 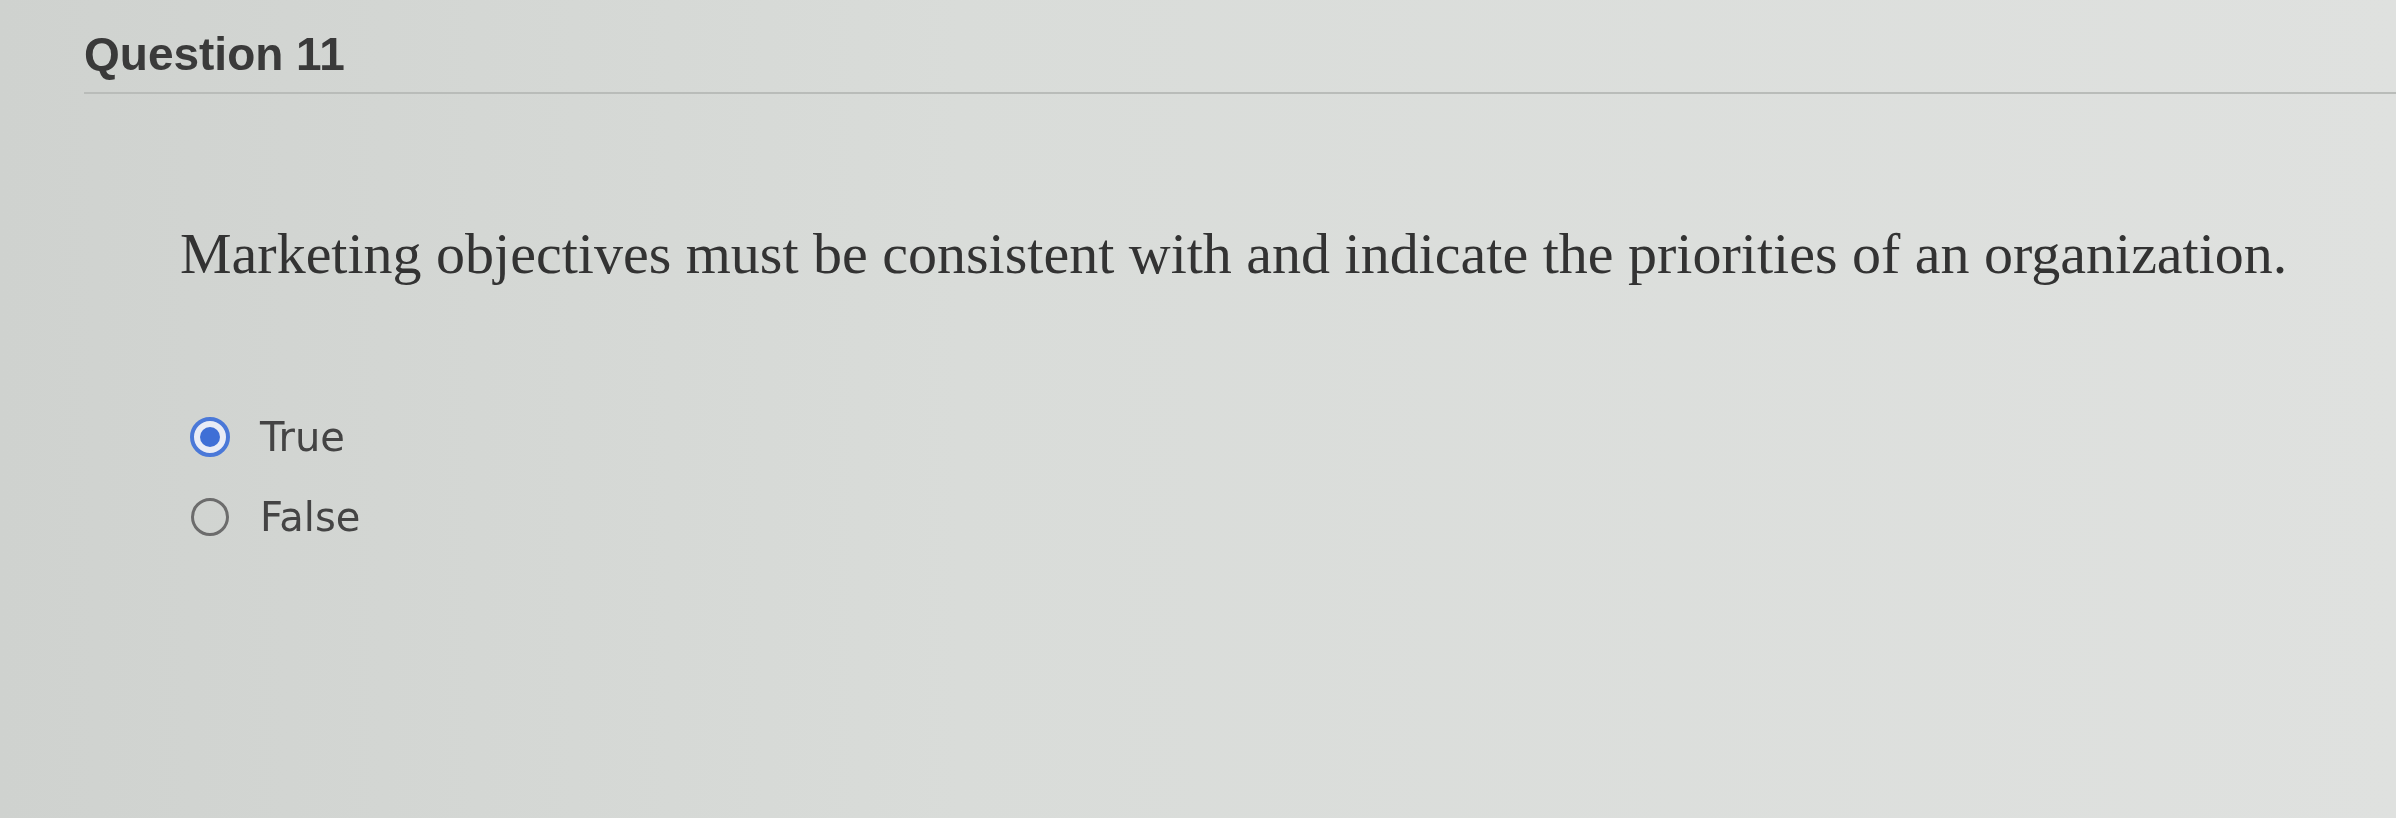 I want to click on option-label: False, so click(x=310, y=517).